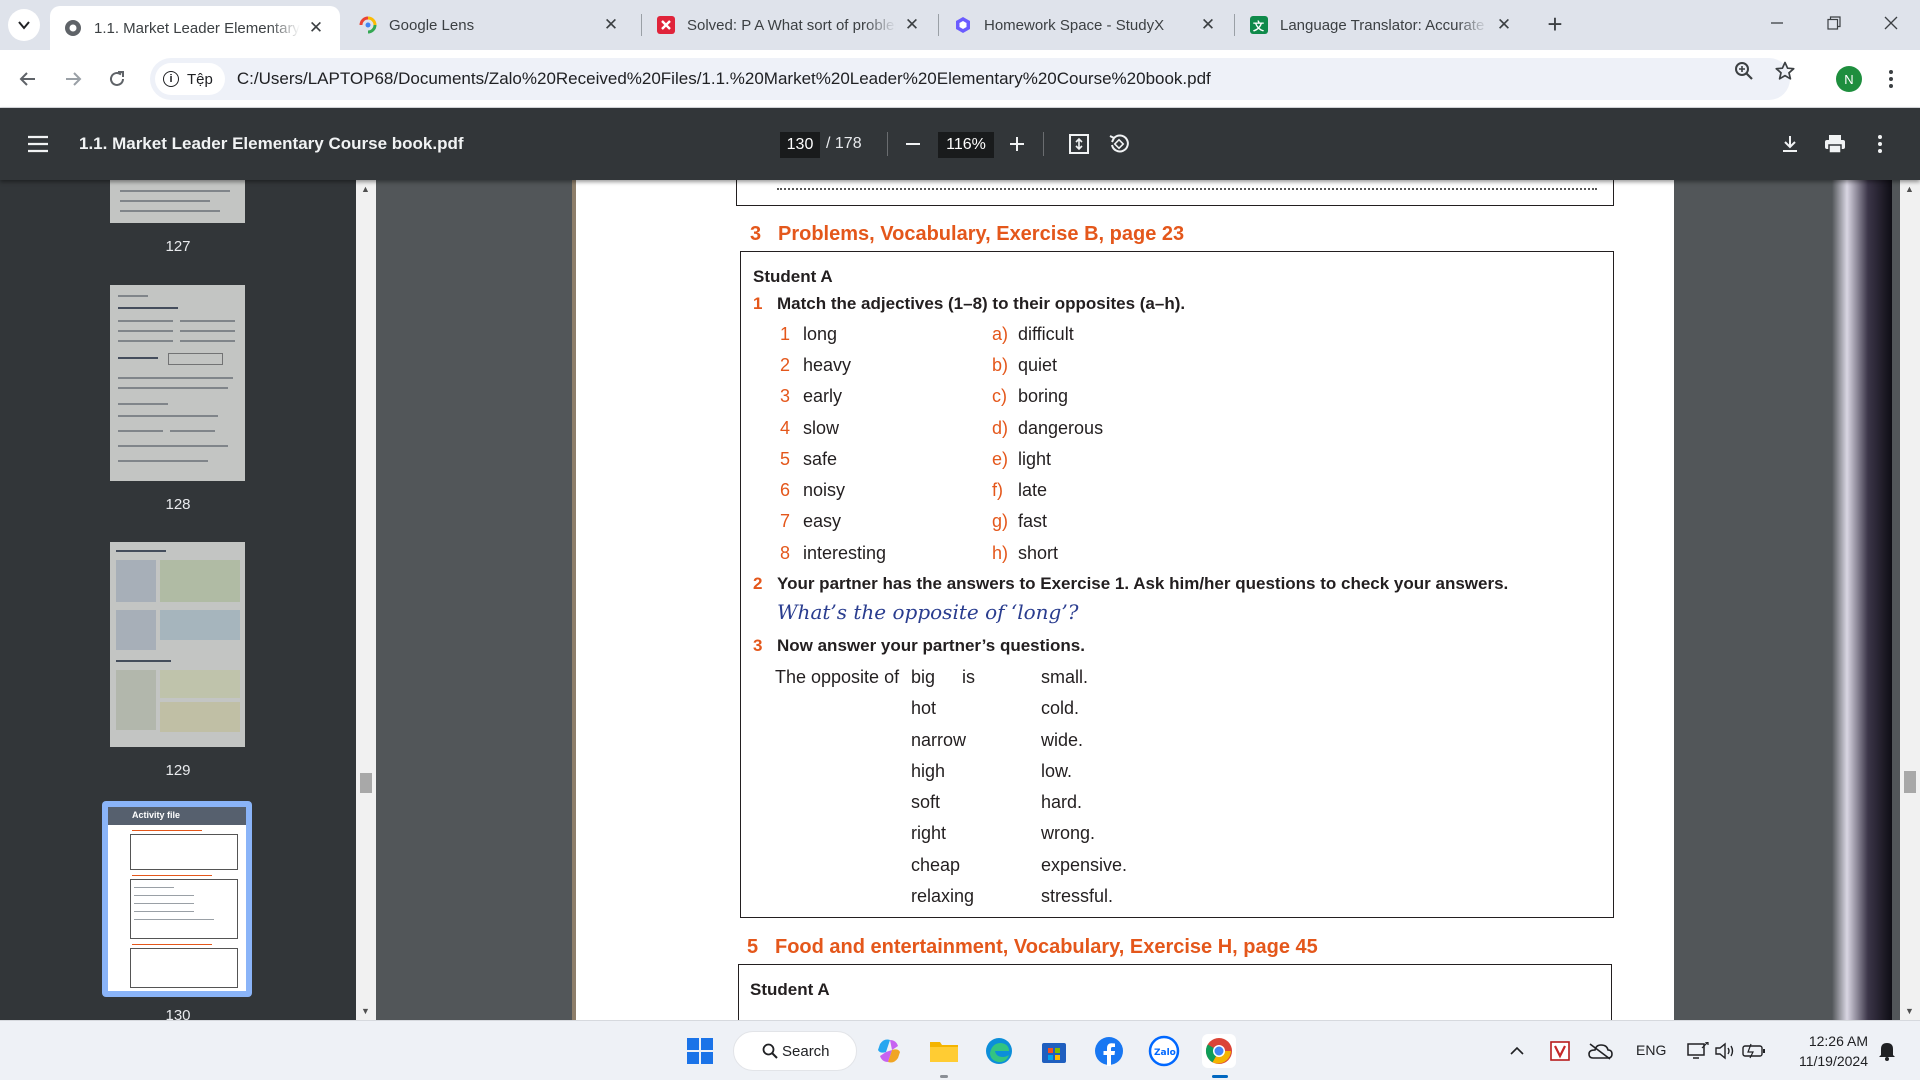 The width and height of the screenshot is (1920, 1080). Describe the element at coordinates (432, 25) in the screenshot. I see `tab-title: Google Lens` at that location.